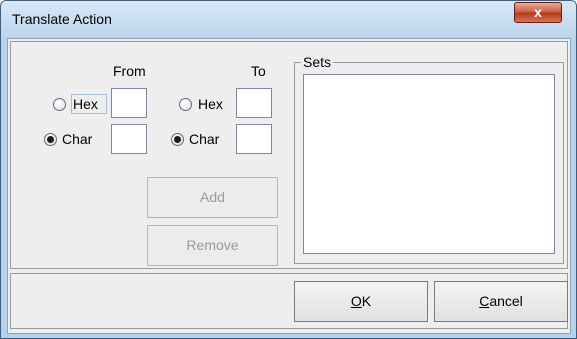 This screenshot has height=339, width=577. What do you see at coordinates (484, 301) in the screenshot?
I see `cancel-mnemonic: C` at bounding box center [484, 301].